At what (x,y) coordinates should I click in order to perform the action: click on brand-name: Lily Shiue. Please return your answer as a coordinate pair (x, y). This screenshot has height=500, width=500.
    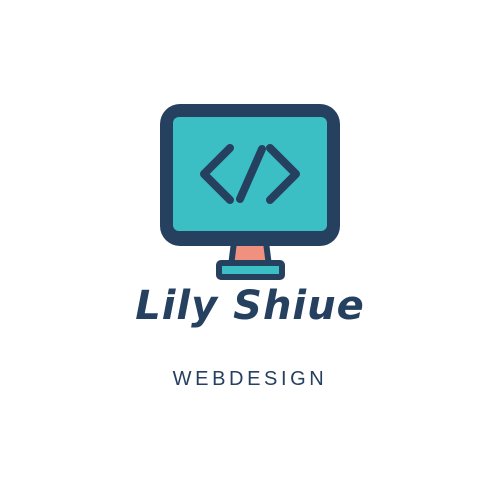
    Looking at the image, I should click on (250, 306).